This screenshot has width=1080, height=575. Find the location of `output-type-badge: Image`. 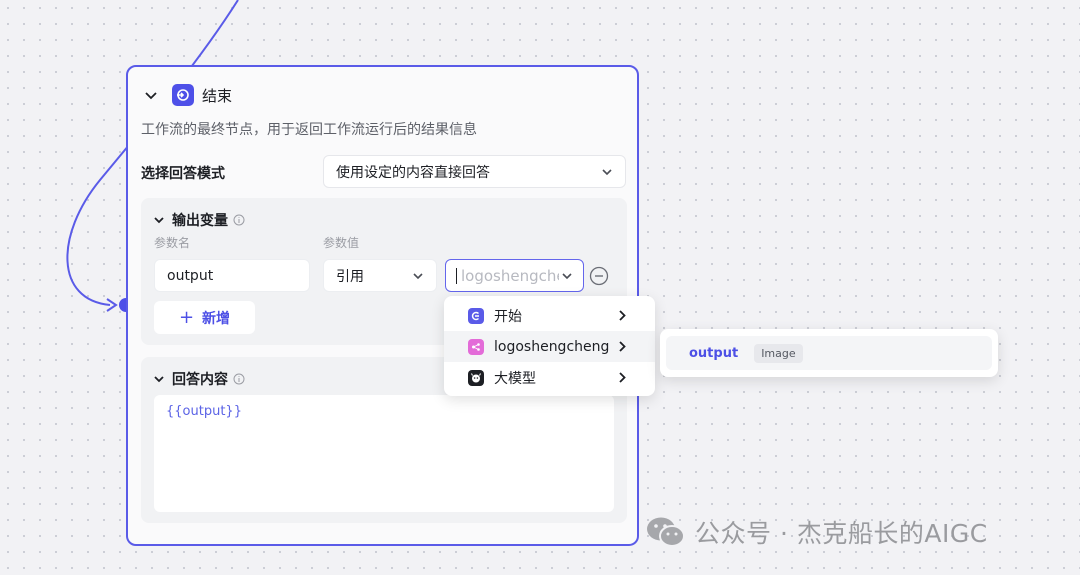

output-type-badge: Image is located at coordinates (778, 353).